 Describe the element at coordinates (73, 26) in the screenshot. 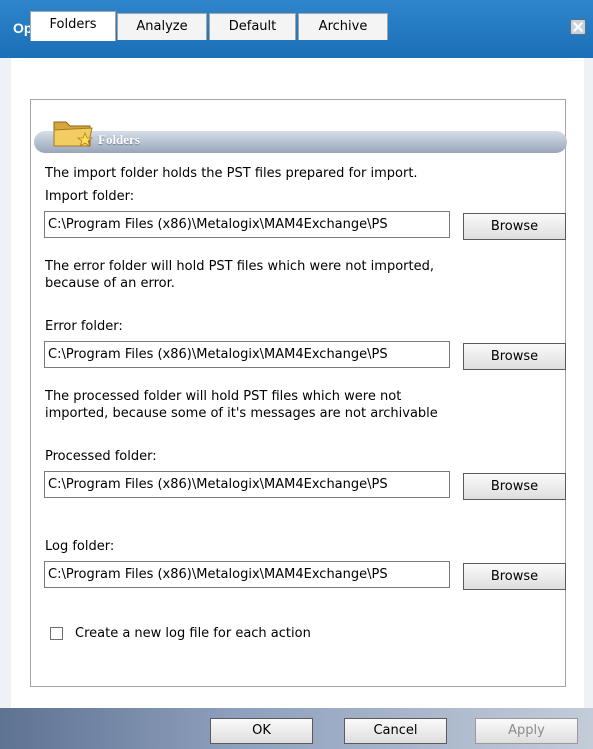

I see `tab-folders: Folders` at that location.